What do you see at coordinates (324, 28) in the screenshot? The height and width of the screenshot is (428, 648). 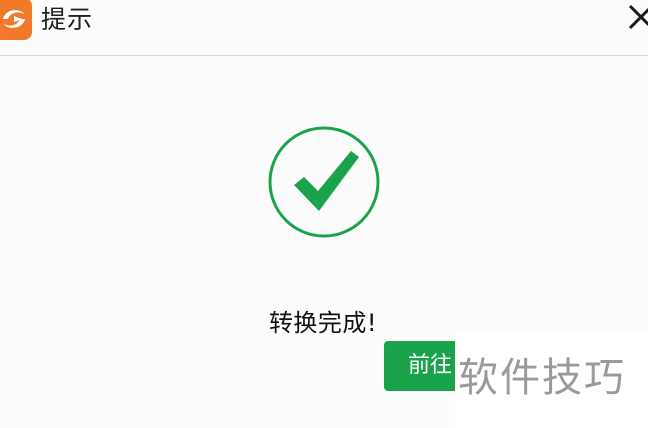 I see `title-bar: 提示` at bounding box center [324, 28].